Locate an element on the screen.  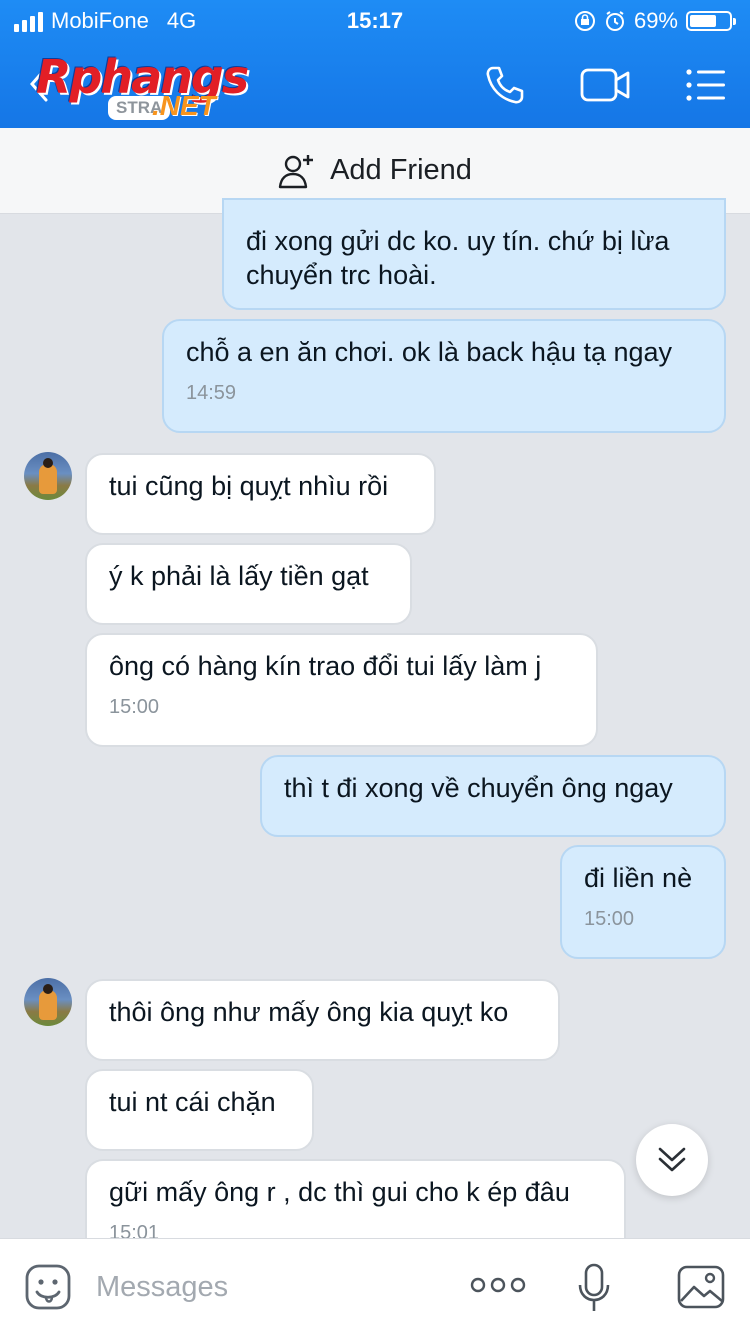
logo-domain: .NET is located at coordinates (184, 105).